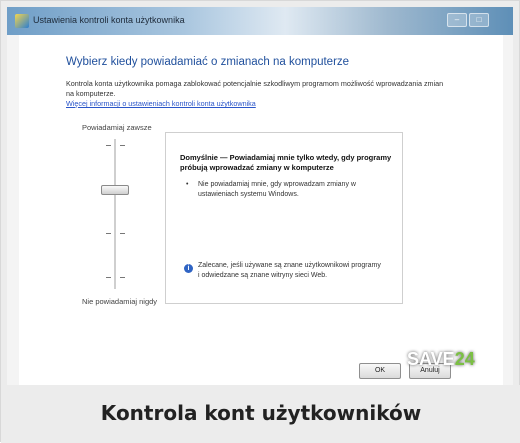 The width and height of the screenshot is (520, 443). I want to click on minimize-button: –, so click(457, 20).